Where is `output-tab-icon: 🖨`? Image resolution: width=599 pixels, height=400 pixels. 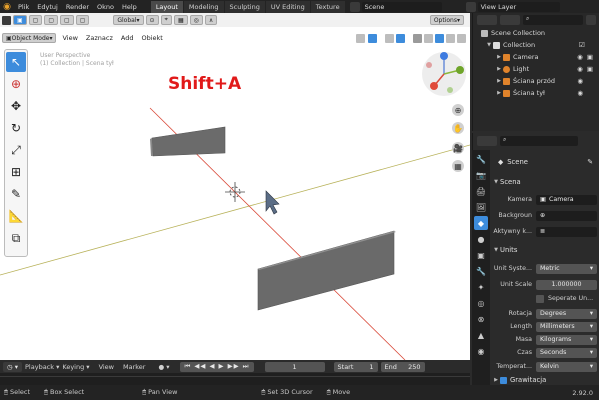
output-tab-icon: 🖨 is located at coordinates (481, 191).